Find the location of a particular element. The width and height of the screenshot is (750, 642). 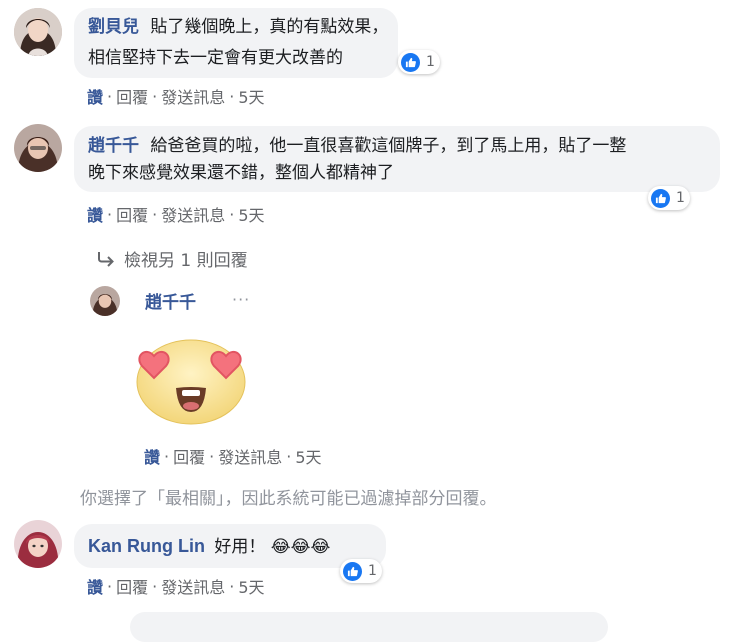

laughing-emoji-icon: 😂😂😂 is located at coordinates (300, 547).